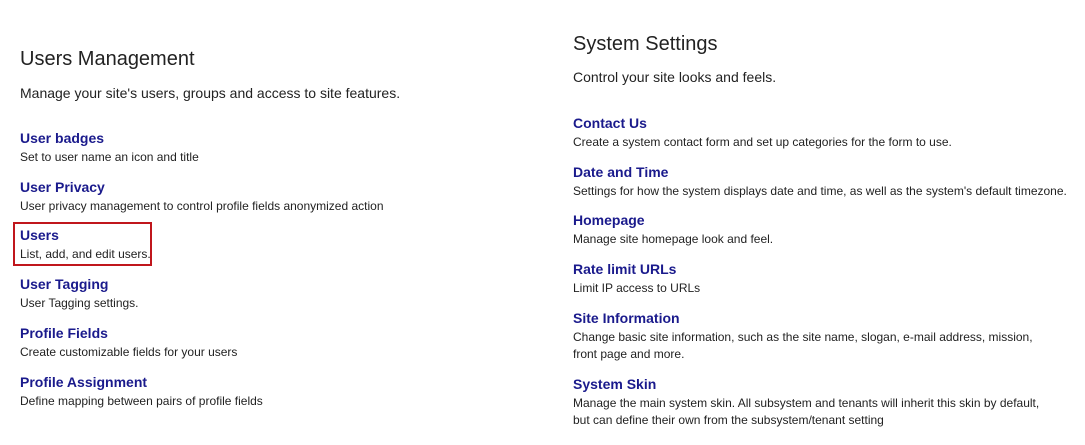 This screenshot has width=1085, height=445. What do you see at coordinates (675, 77) in the screenshot?
I see `system-settings-description: Control your site looks and feels.` at bounding box center [675, 77].